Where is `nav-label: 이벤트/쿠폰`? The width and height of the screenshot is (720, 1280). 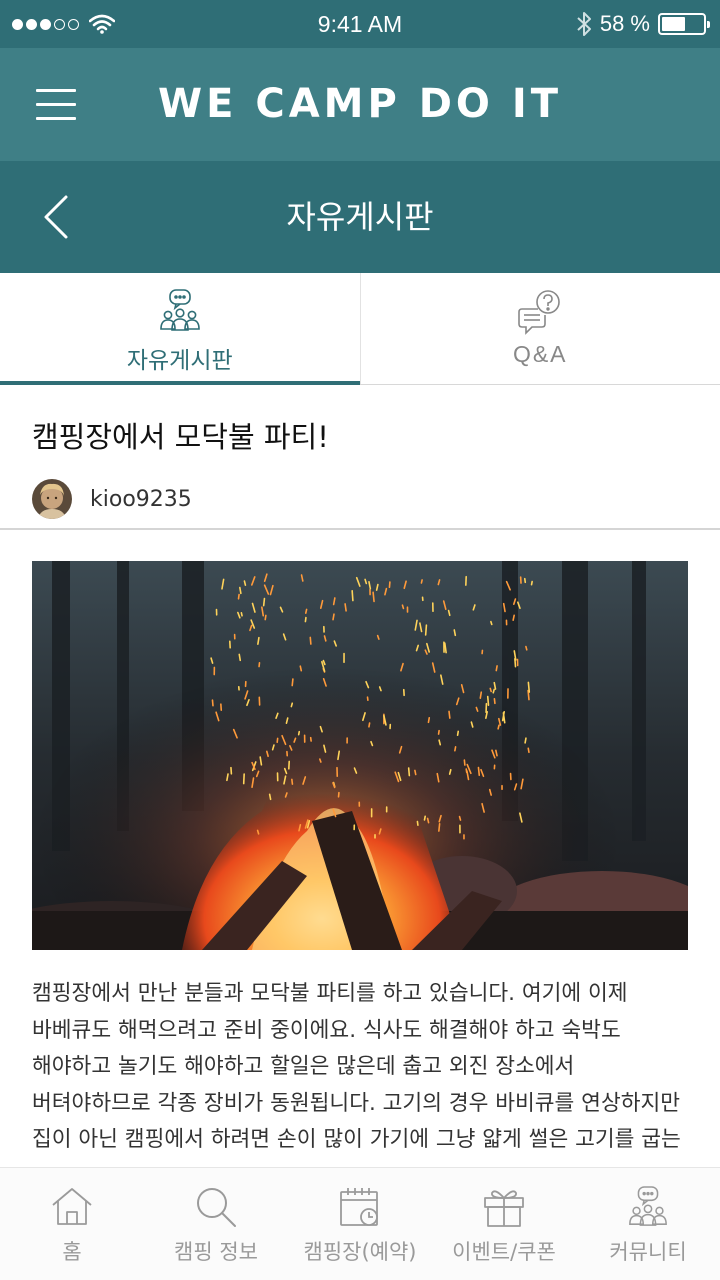
nav-label: 이벤트/쿠폰 is located at coordinates (504, 1252).